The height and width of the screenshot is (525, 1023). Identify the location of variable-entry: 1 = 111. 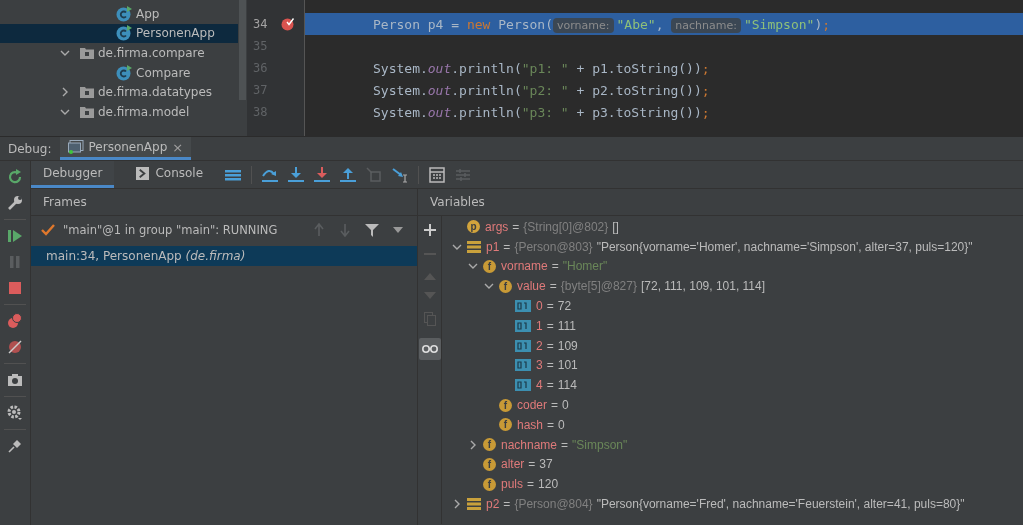
(556, 325).